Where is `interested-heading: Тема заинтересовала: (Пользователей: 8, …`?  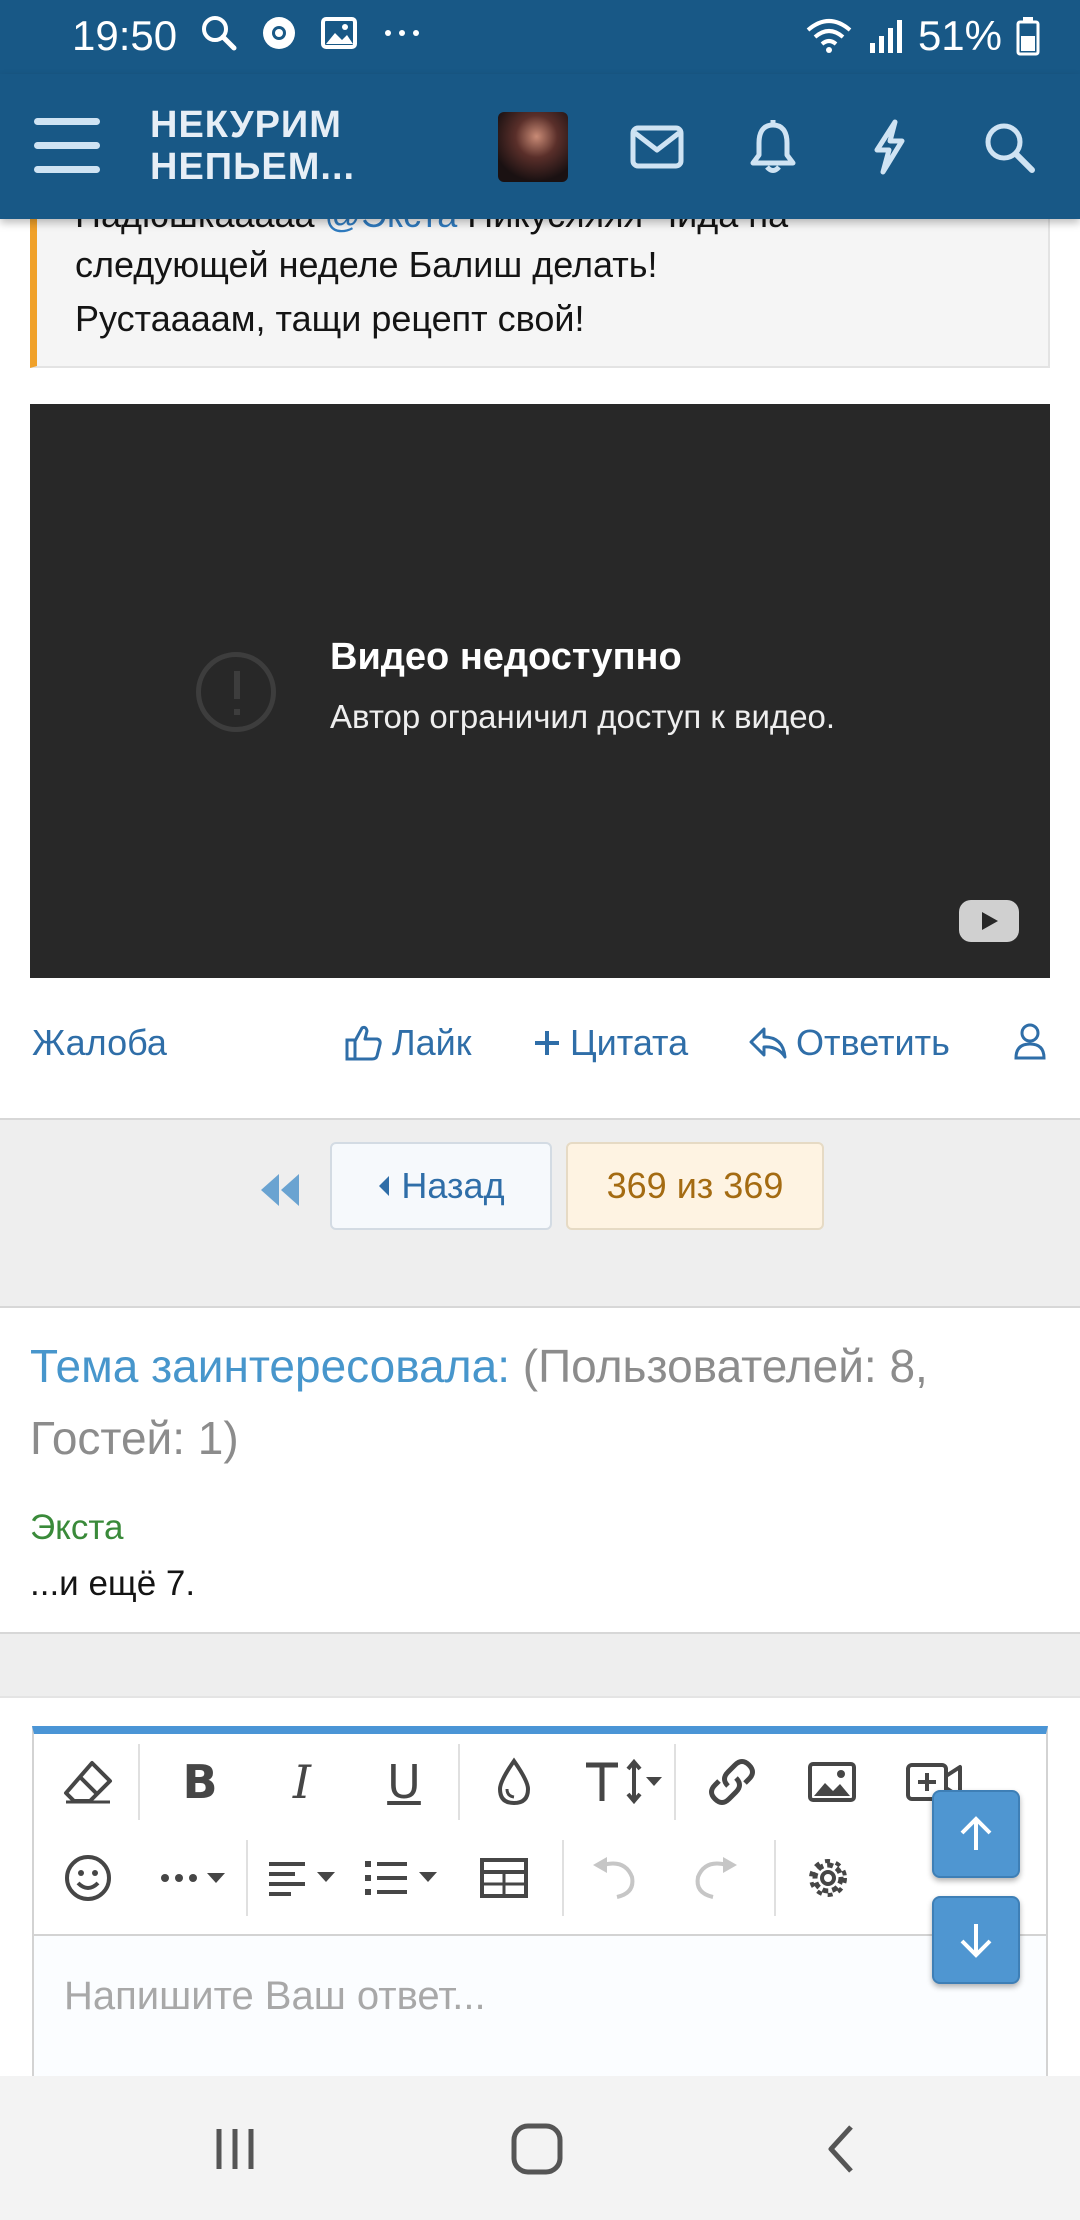
interested-heading: Тема заинтересовала: (Пользователей: 8, … is located at coordinates (540, 1402).